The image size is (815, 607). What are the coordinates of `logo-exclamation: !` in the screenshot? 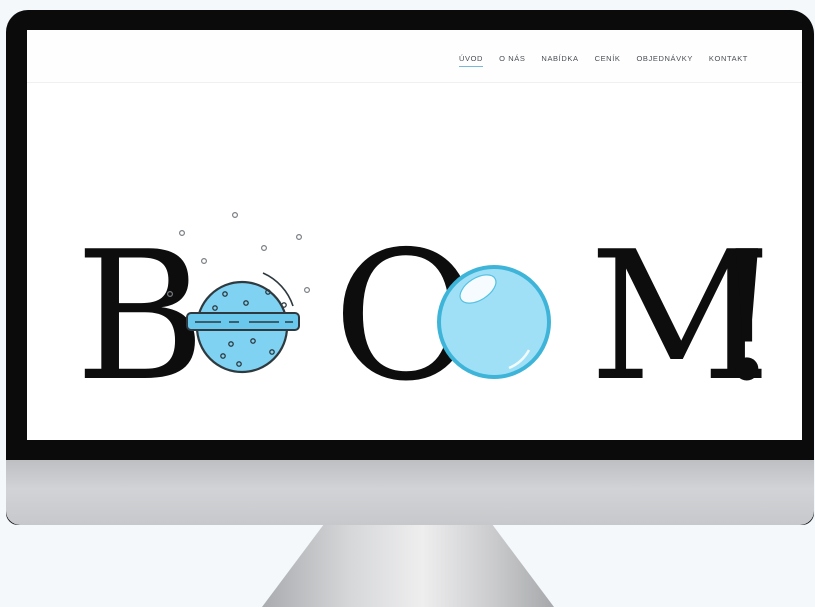 It's located at (747, 316).